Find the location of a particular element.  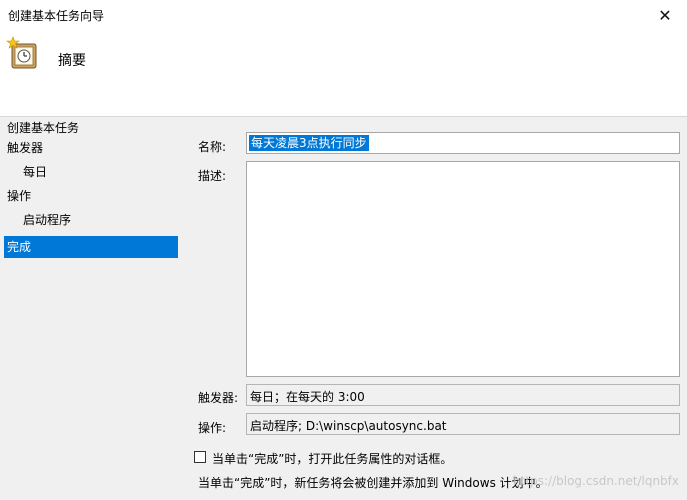

name-label: 名称: is located at coordinates (212, 147).